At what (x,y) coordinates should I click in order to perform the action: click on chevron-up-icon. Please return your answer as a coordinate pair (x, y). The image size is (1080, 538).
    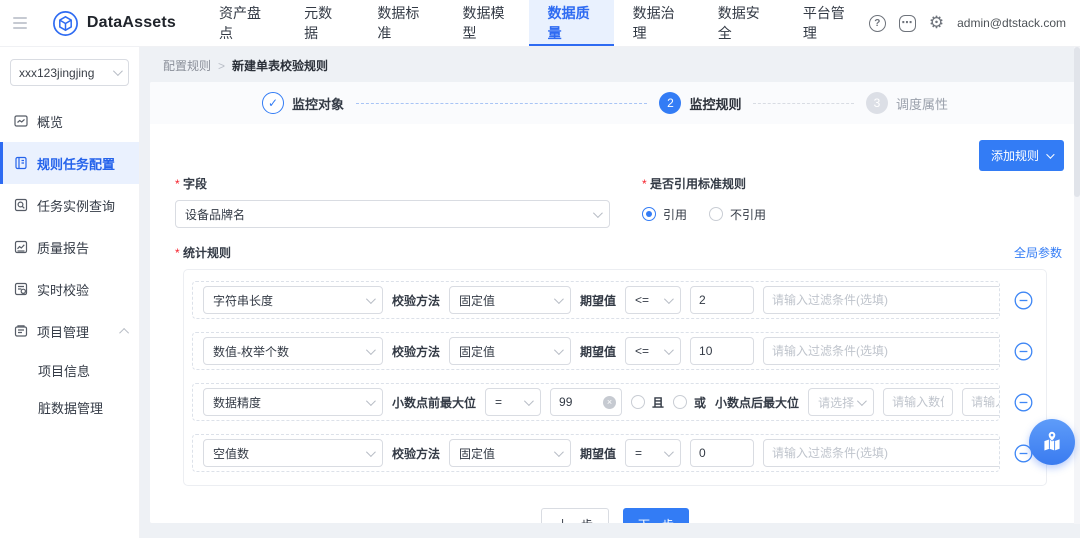
    Looking at the image, I should click on (124, 332).